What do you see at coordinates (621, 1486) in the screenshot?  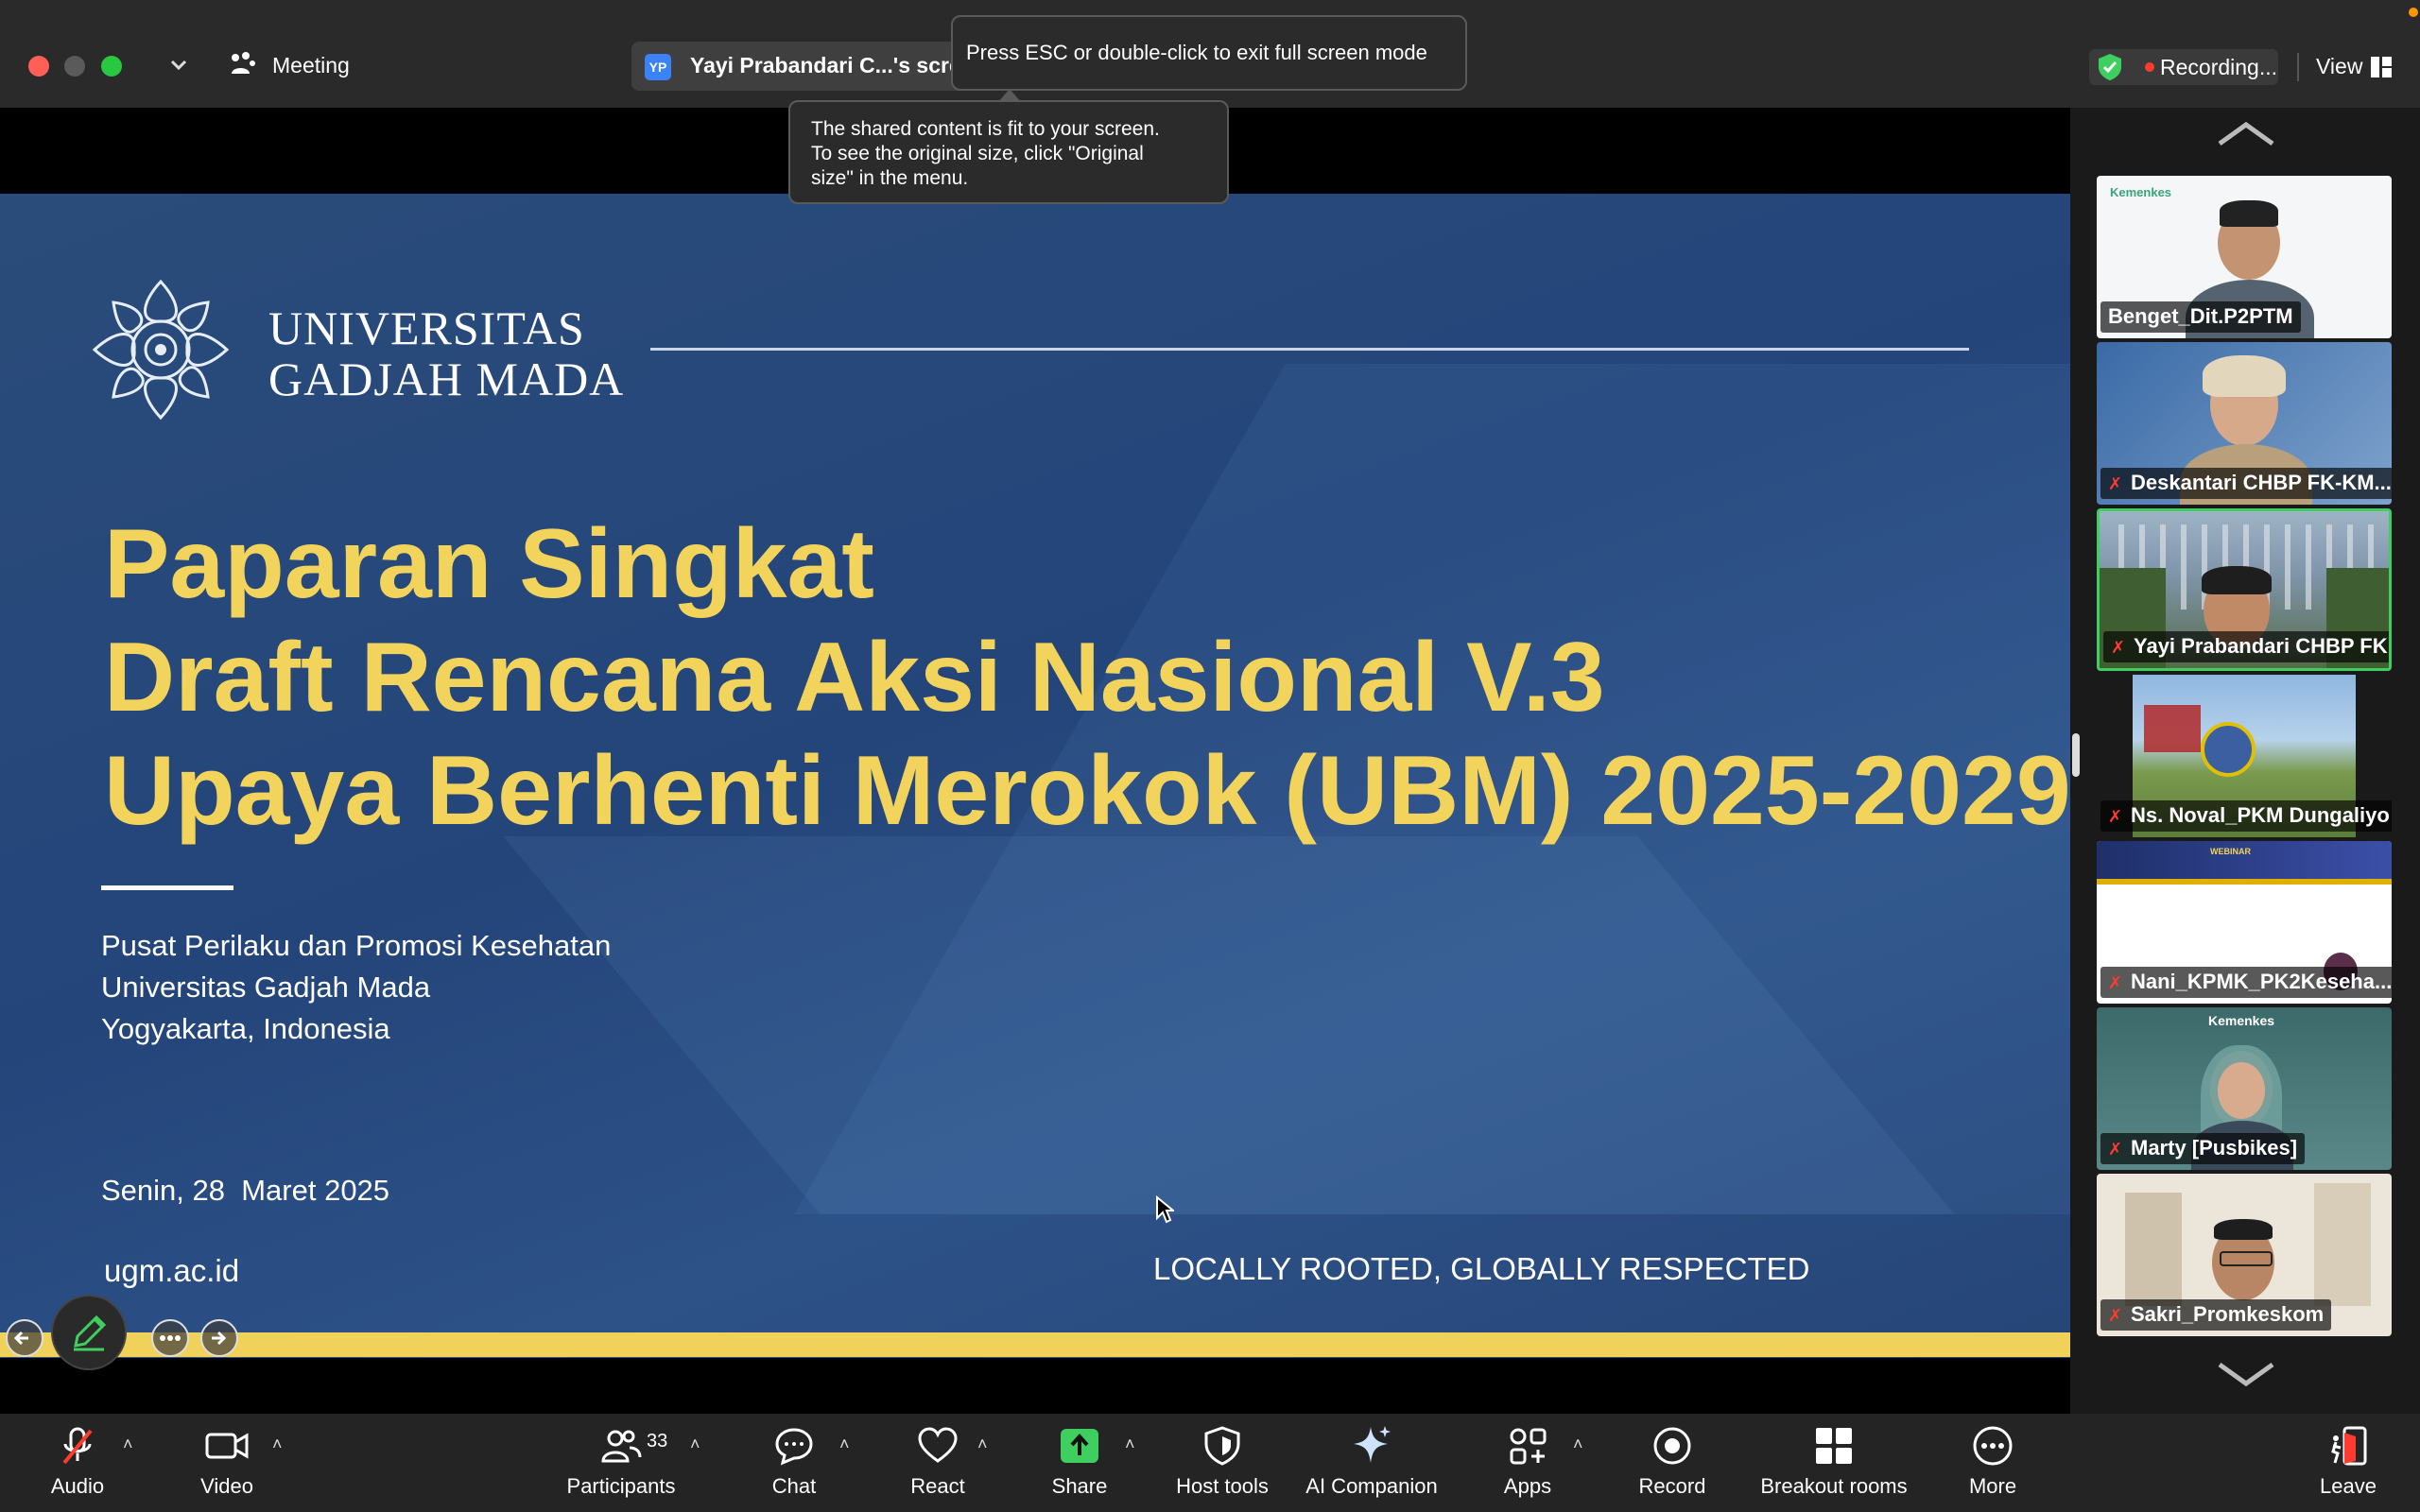 I see `participants-label: Participants` at bounding box center [621, 1486].